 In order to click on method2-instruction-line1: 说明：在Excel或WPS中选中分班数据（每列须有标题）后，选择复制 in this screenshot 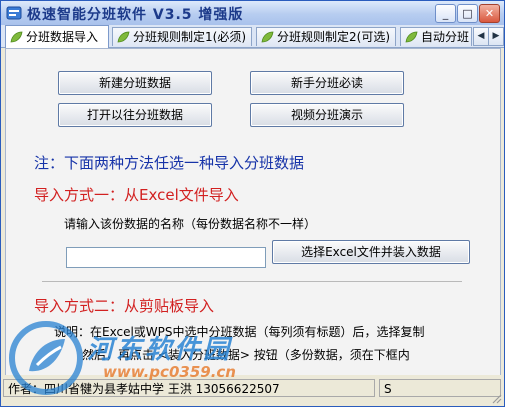, I will do `click(239, 332)`.